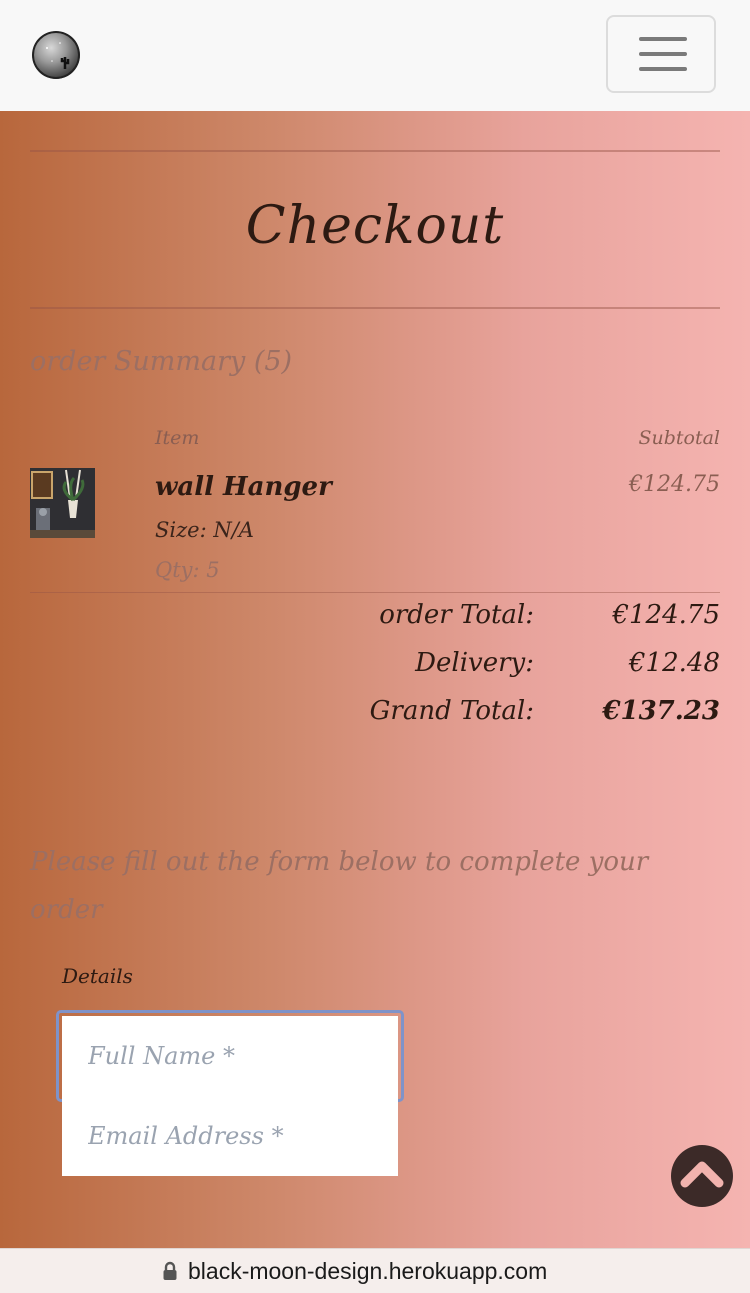 Image resolution: width=750 pixels, height=1293 pixels. I want to click on order-summary-heading: order Summary (5), so click(161, 361).